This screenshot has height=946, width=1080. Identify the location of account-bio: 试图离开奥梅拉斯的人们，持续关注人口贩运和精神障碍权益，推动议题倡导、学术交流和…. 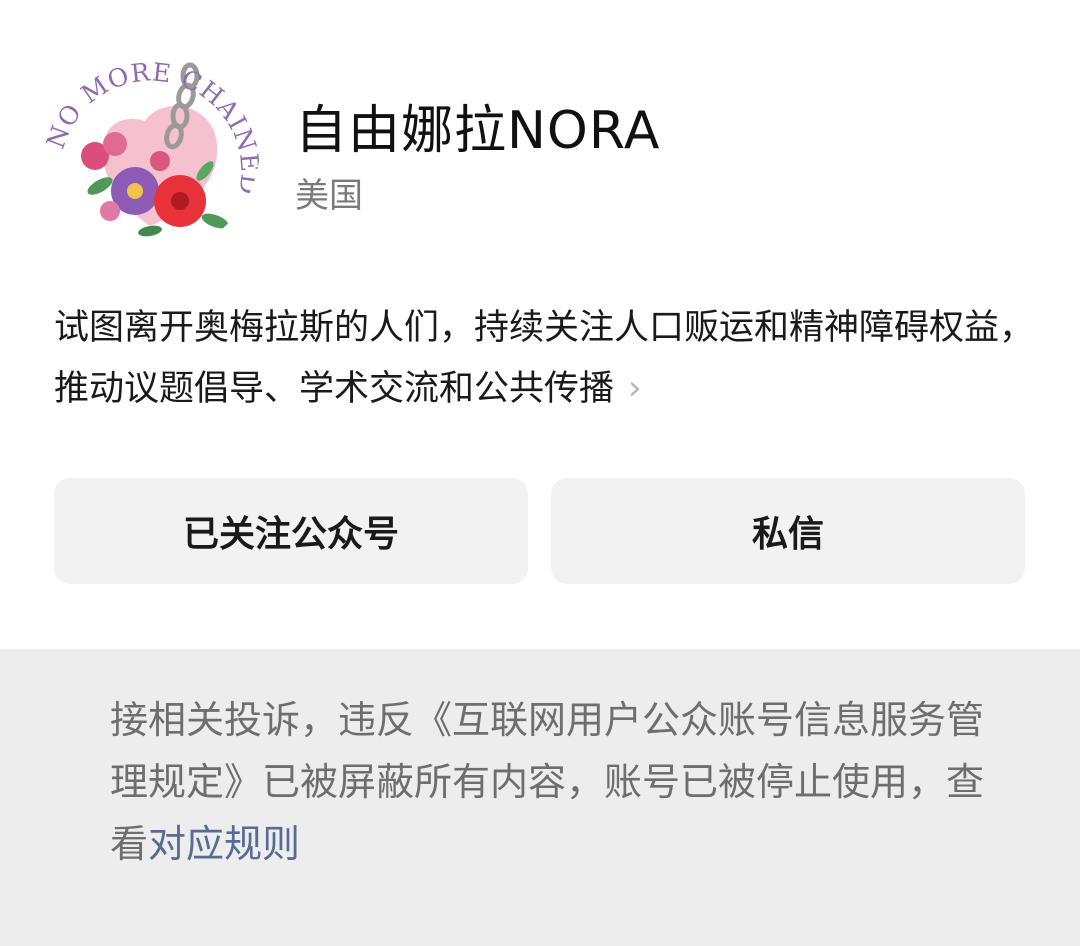
(549, 358).